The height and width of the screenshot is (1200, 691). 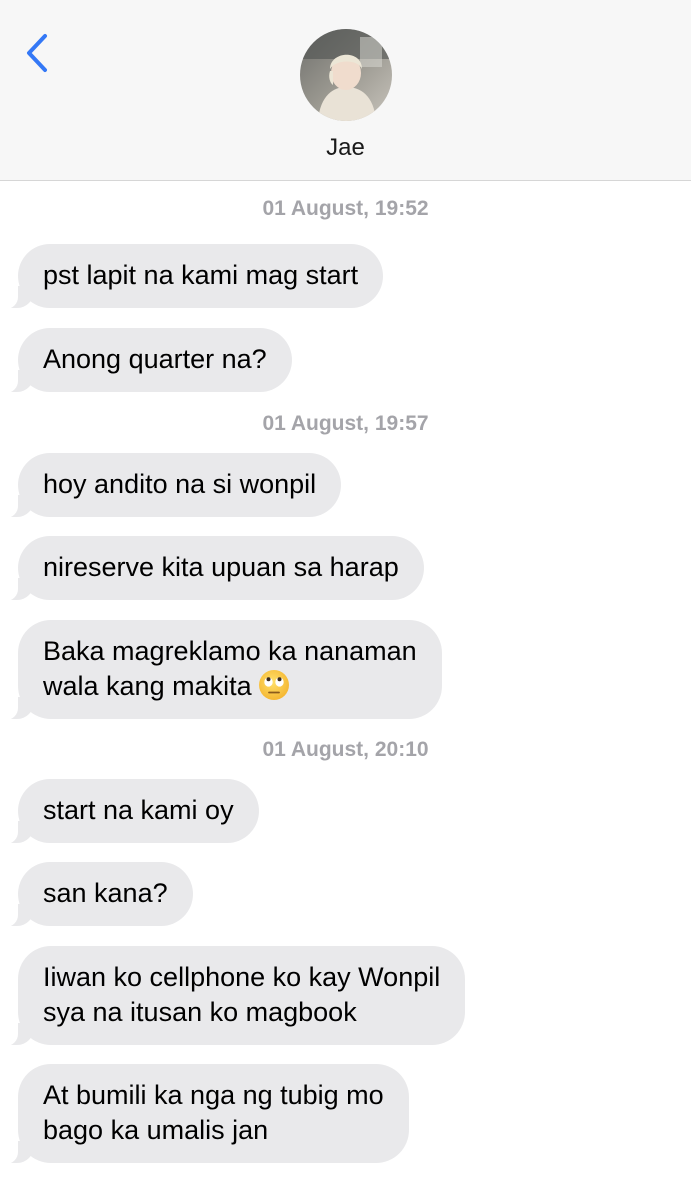 I want to click on message-text: At bumili ka nga ng tubig mo, so click(x=213, y=1095).